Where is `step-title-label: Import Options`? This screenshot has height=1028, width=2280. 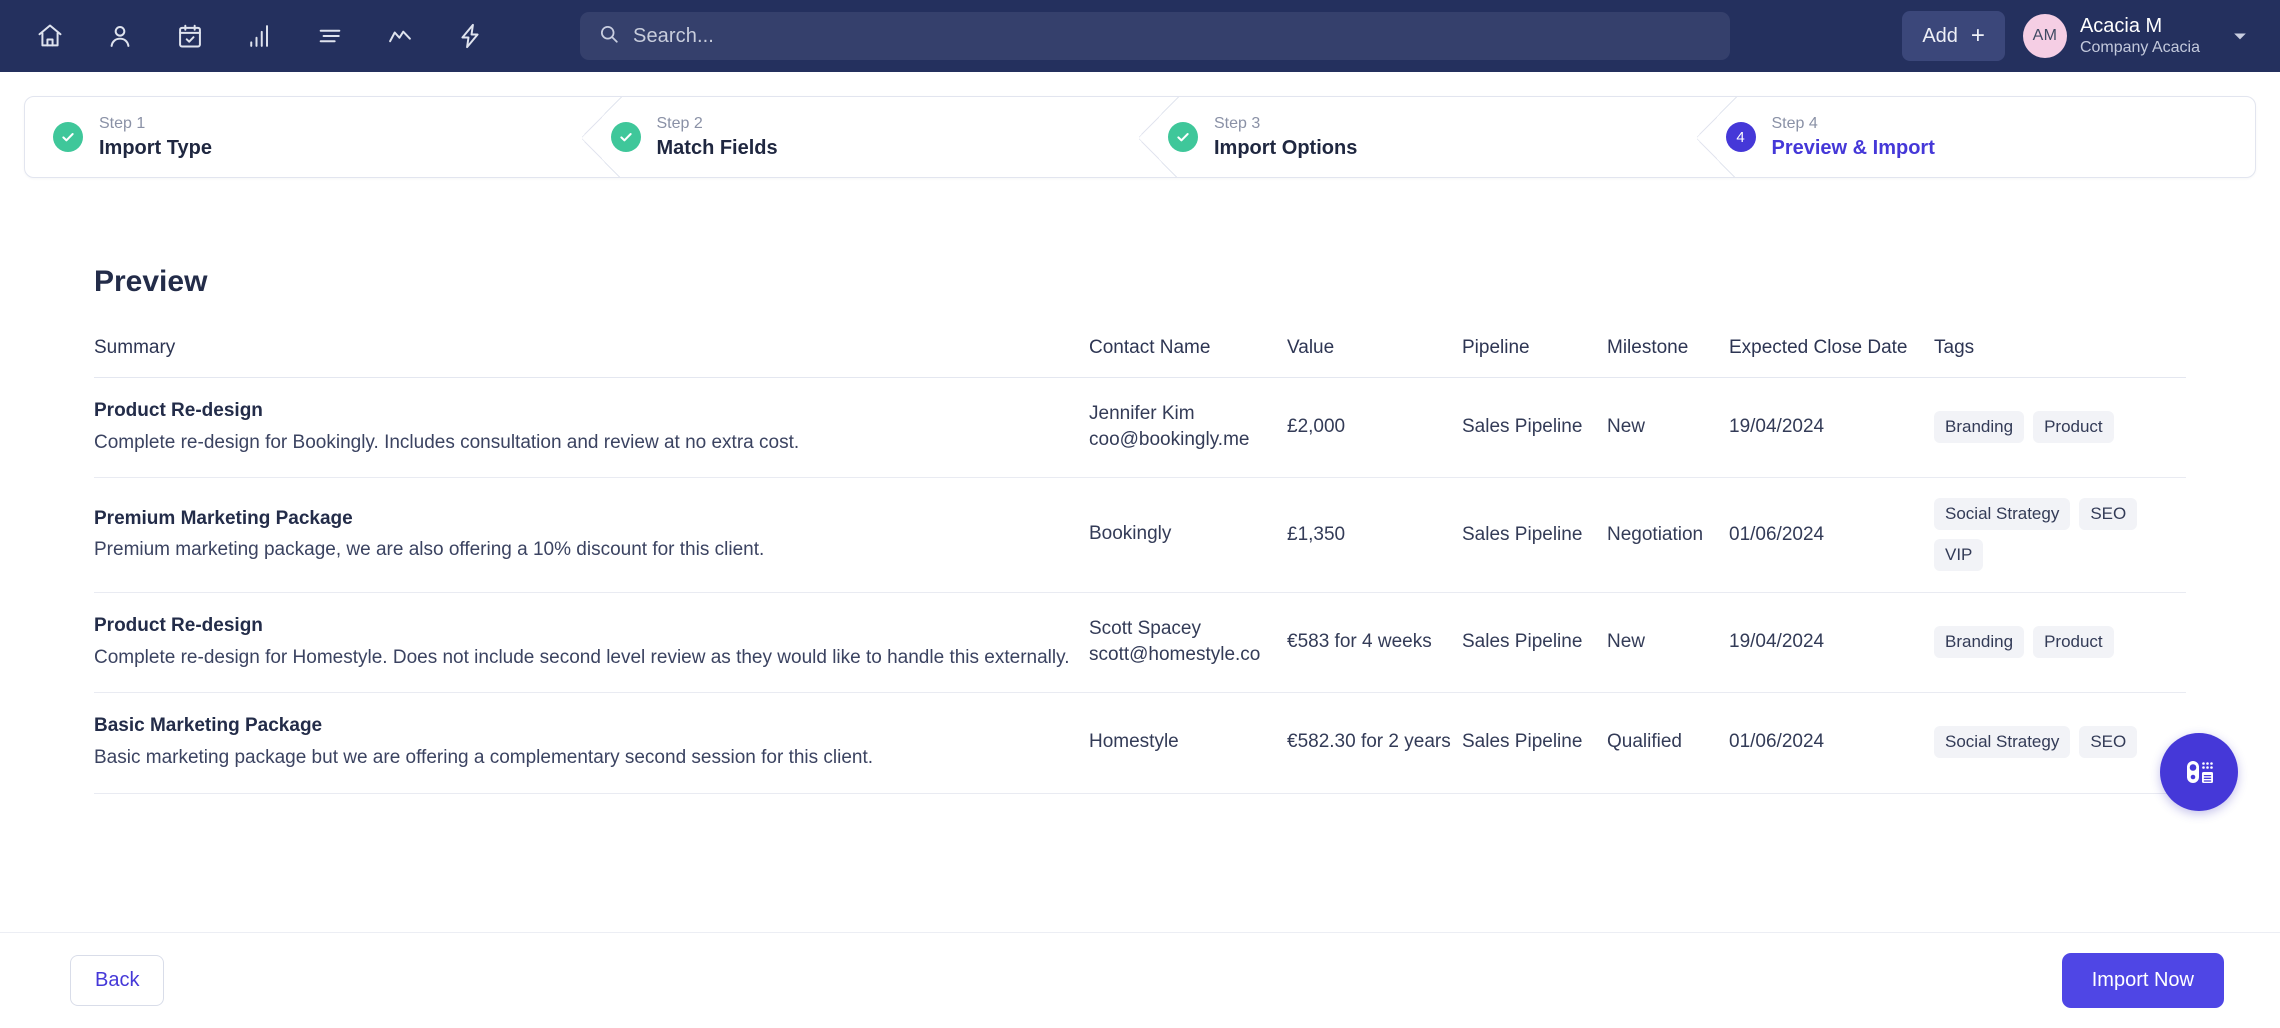 step-title-label: Import Options is located at coordinates (1286, 147).